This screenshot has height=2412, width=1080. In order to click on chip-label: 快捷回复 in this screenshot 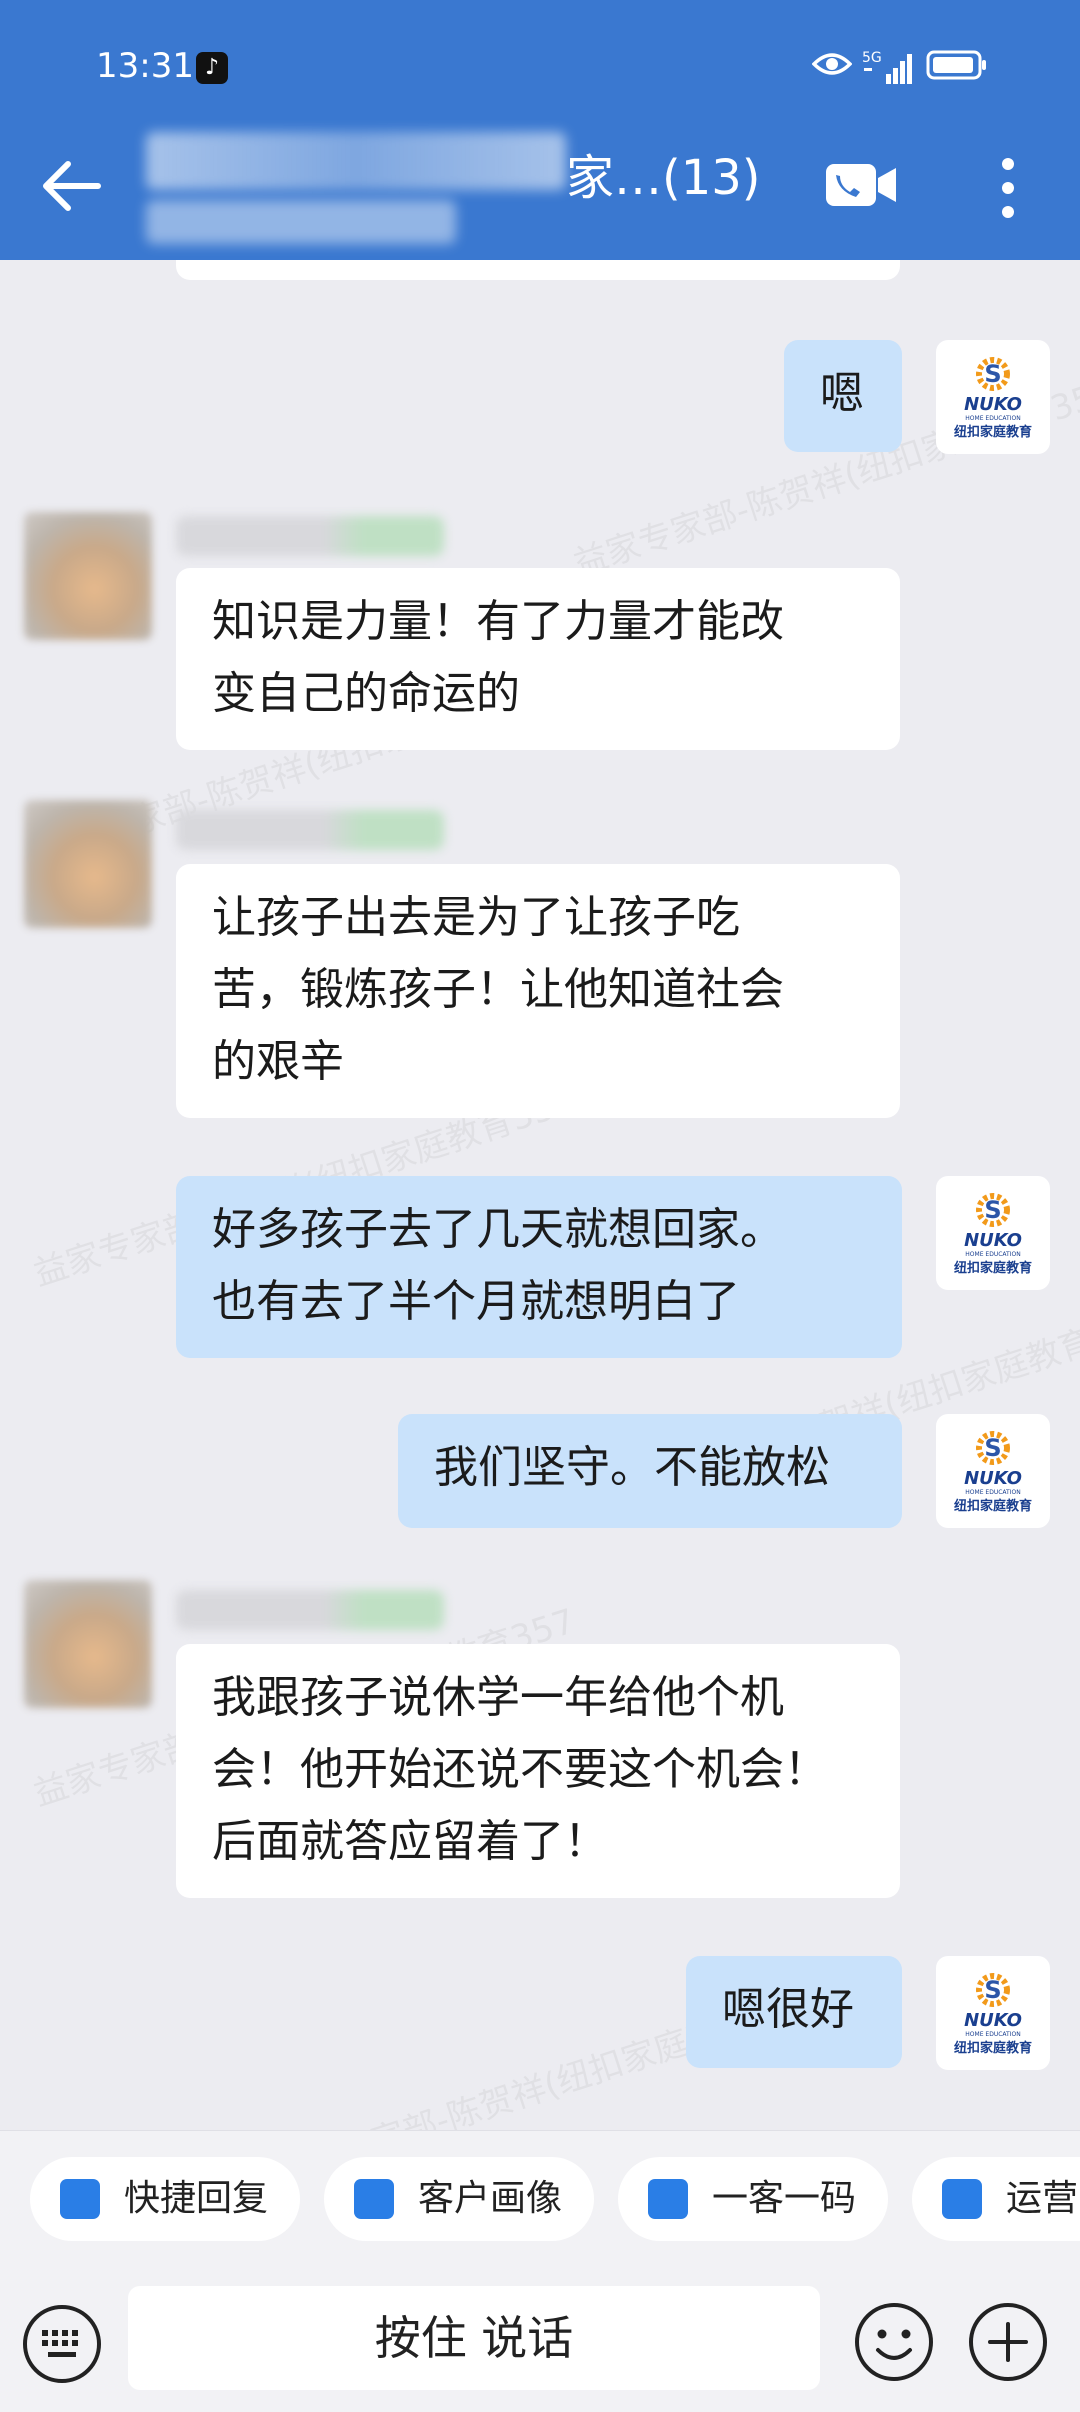, I will do `click(196, 2198)`.